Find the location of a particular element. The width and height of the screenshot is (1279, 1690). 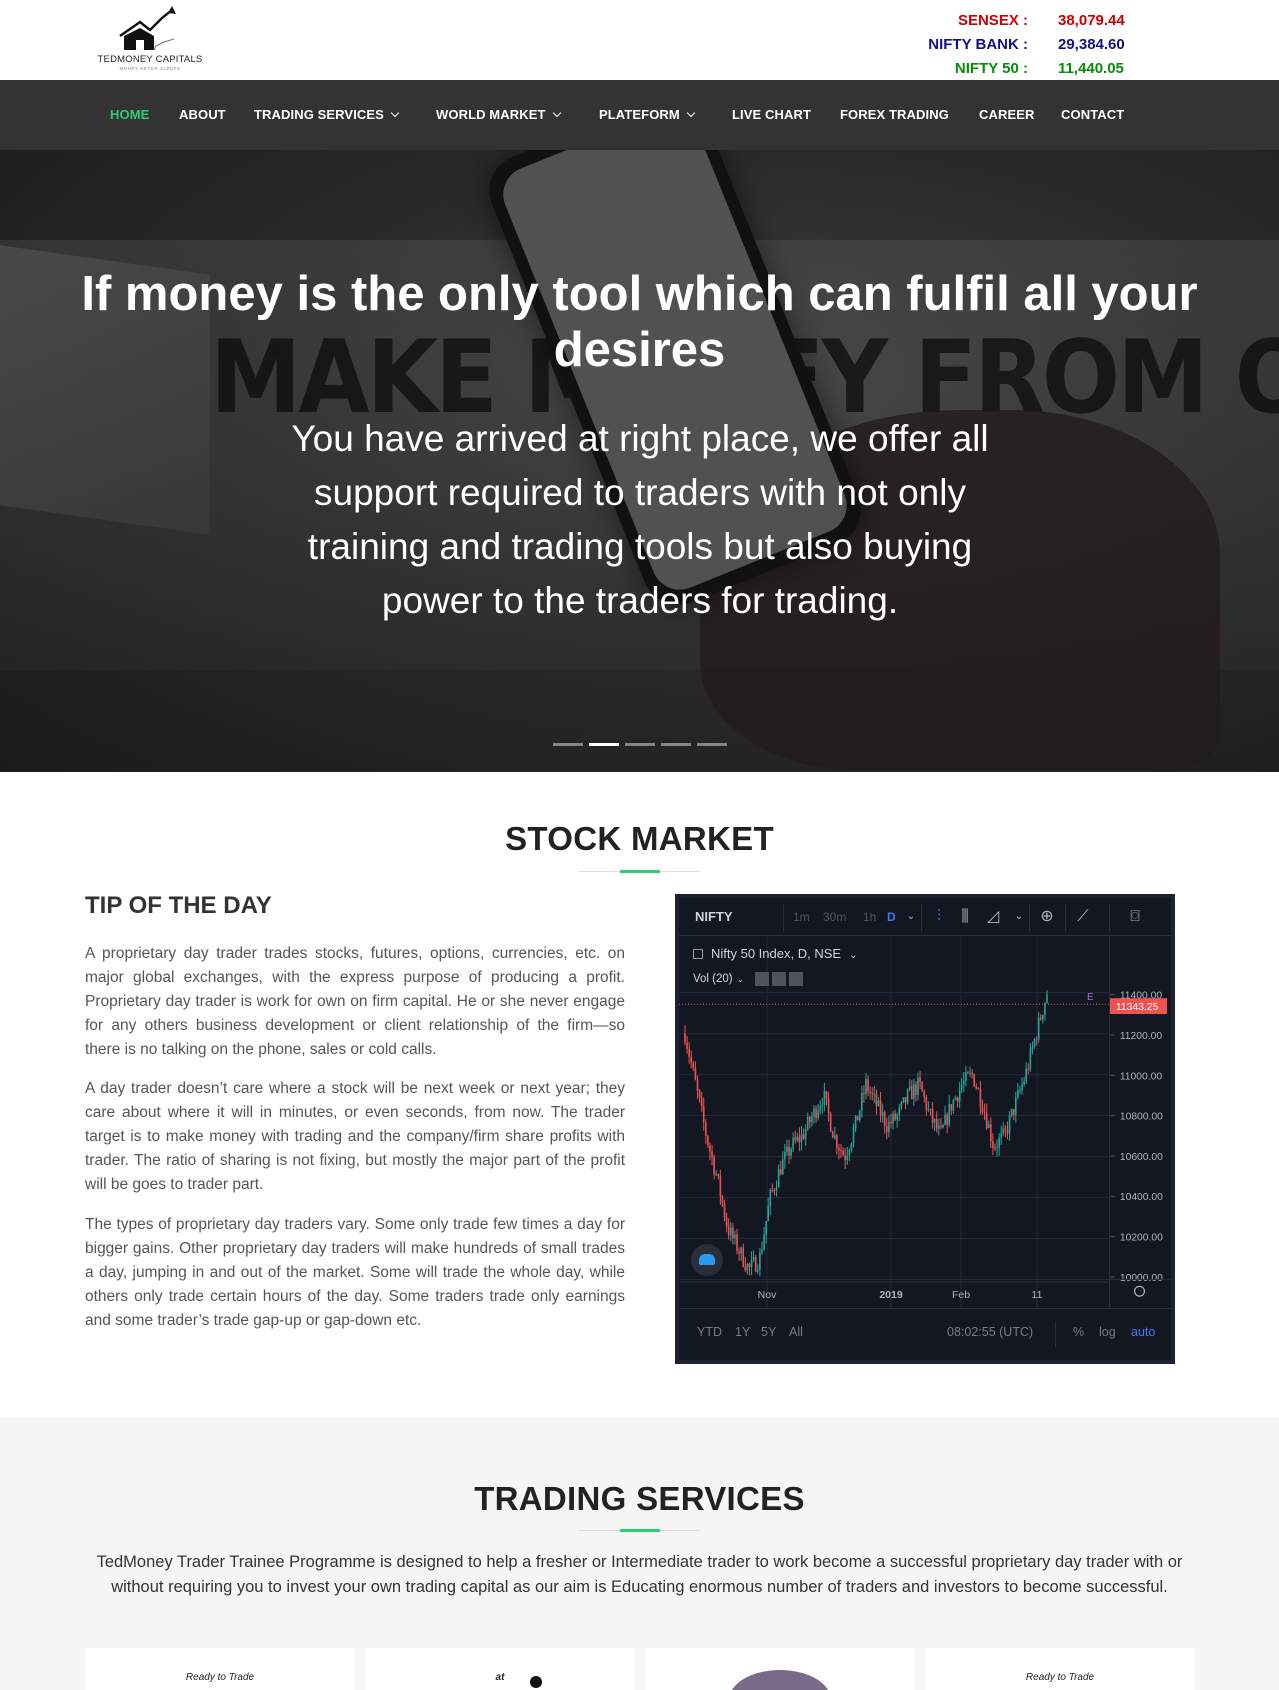

timeframe-30m: 30m is located at coordinates (834, 917).